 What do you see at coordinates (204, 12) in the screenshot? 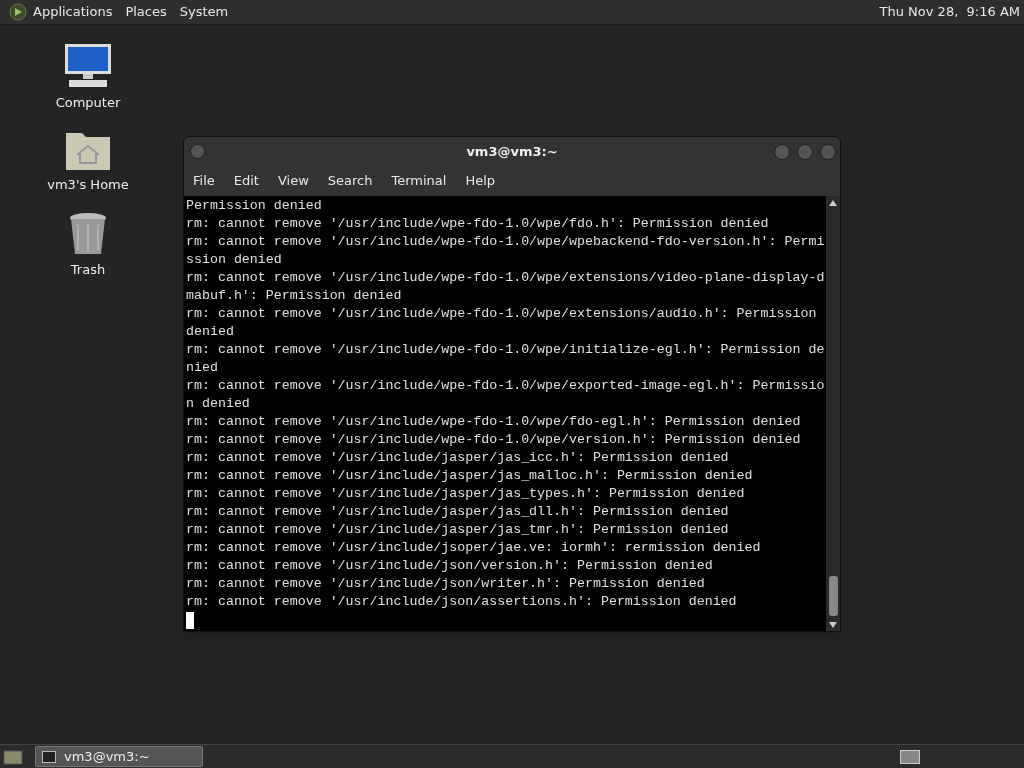
I see `panel-menu: System` at bounding box center [204, 12].